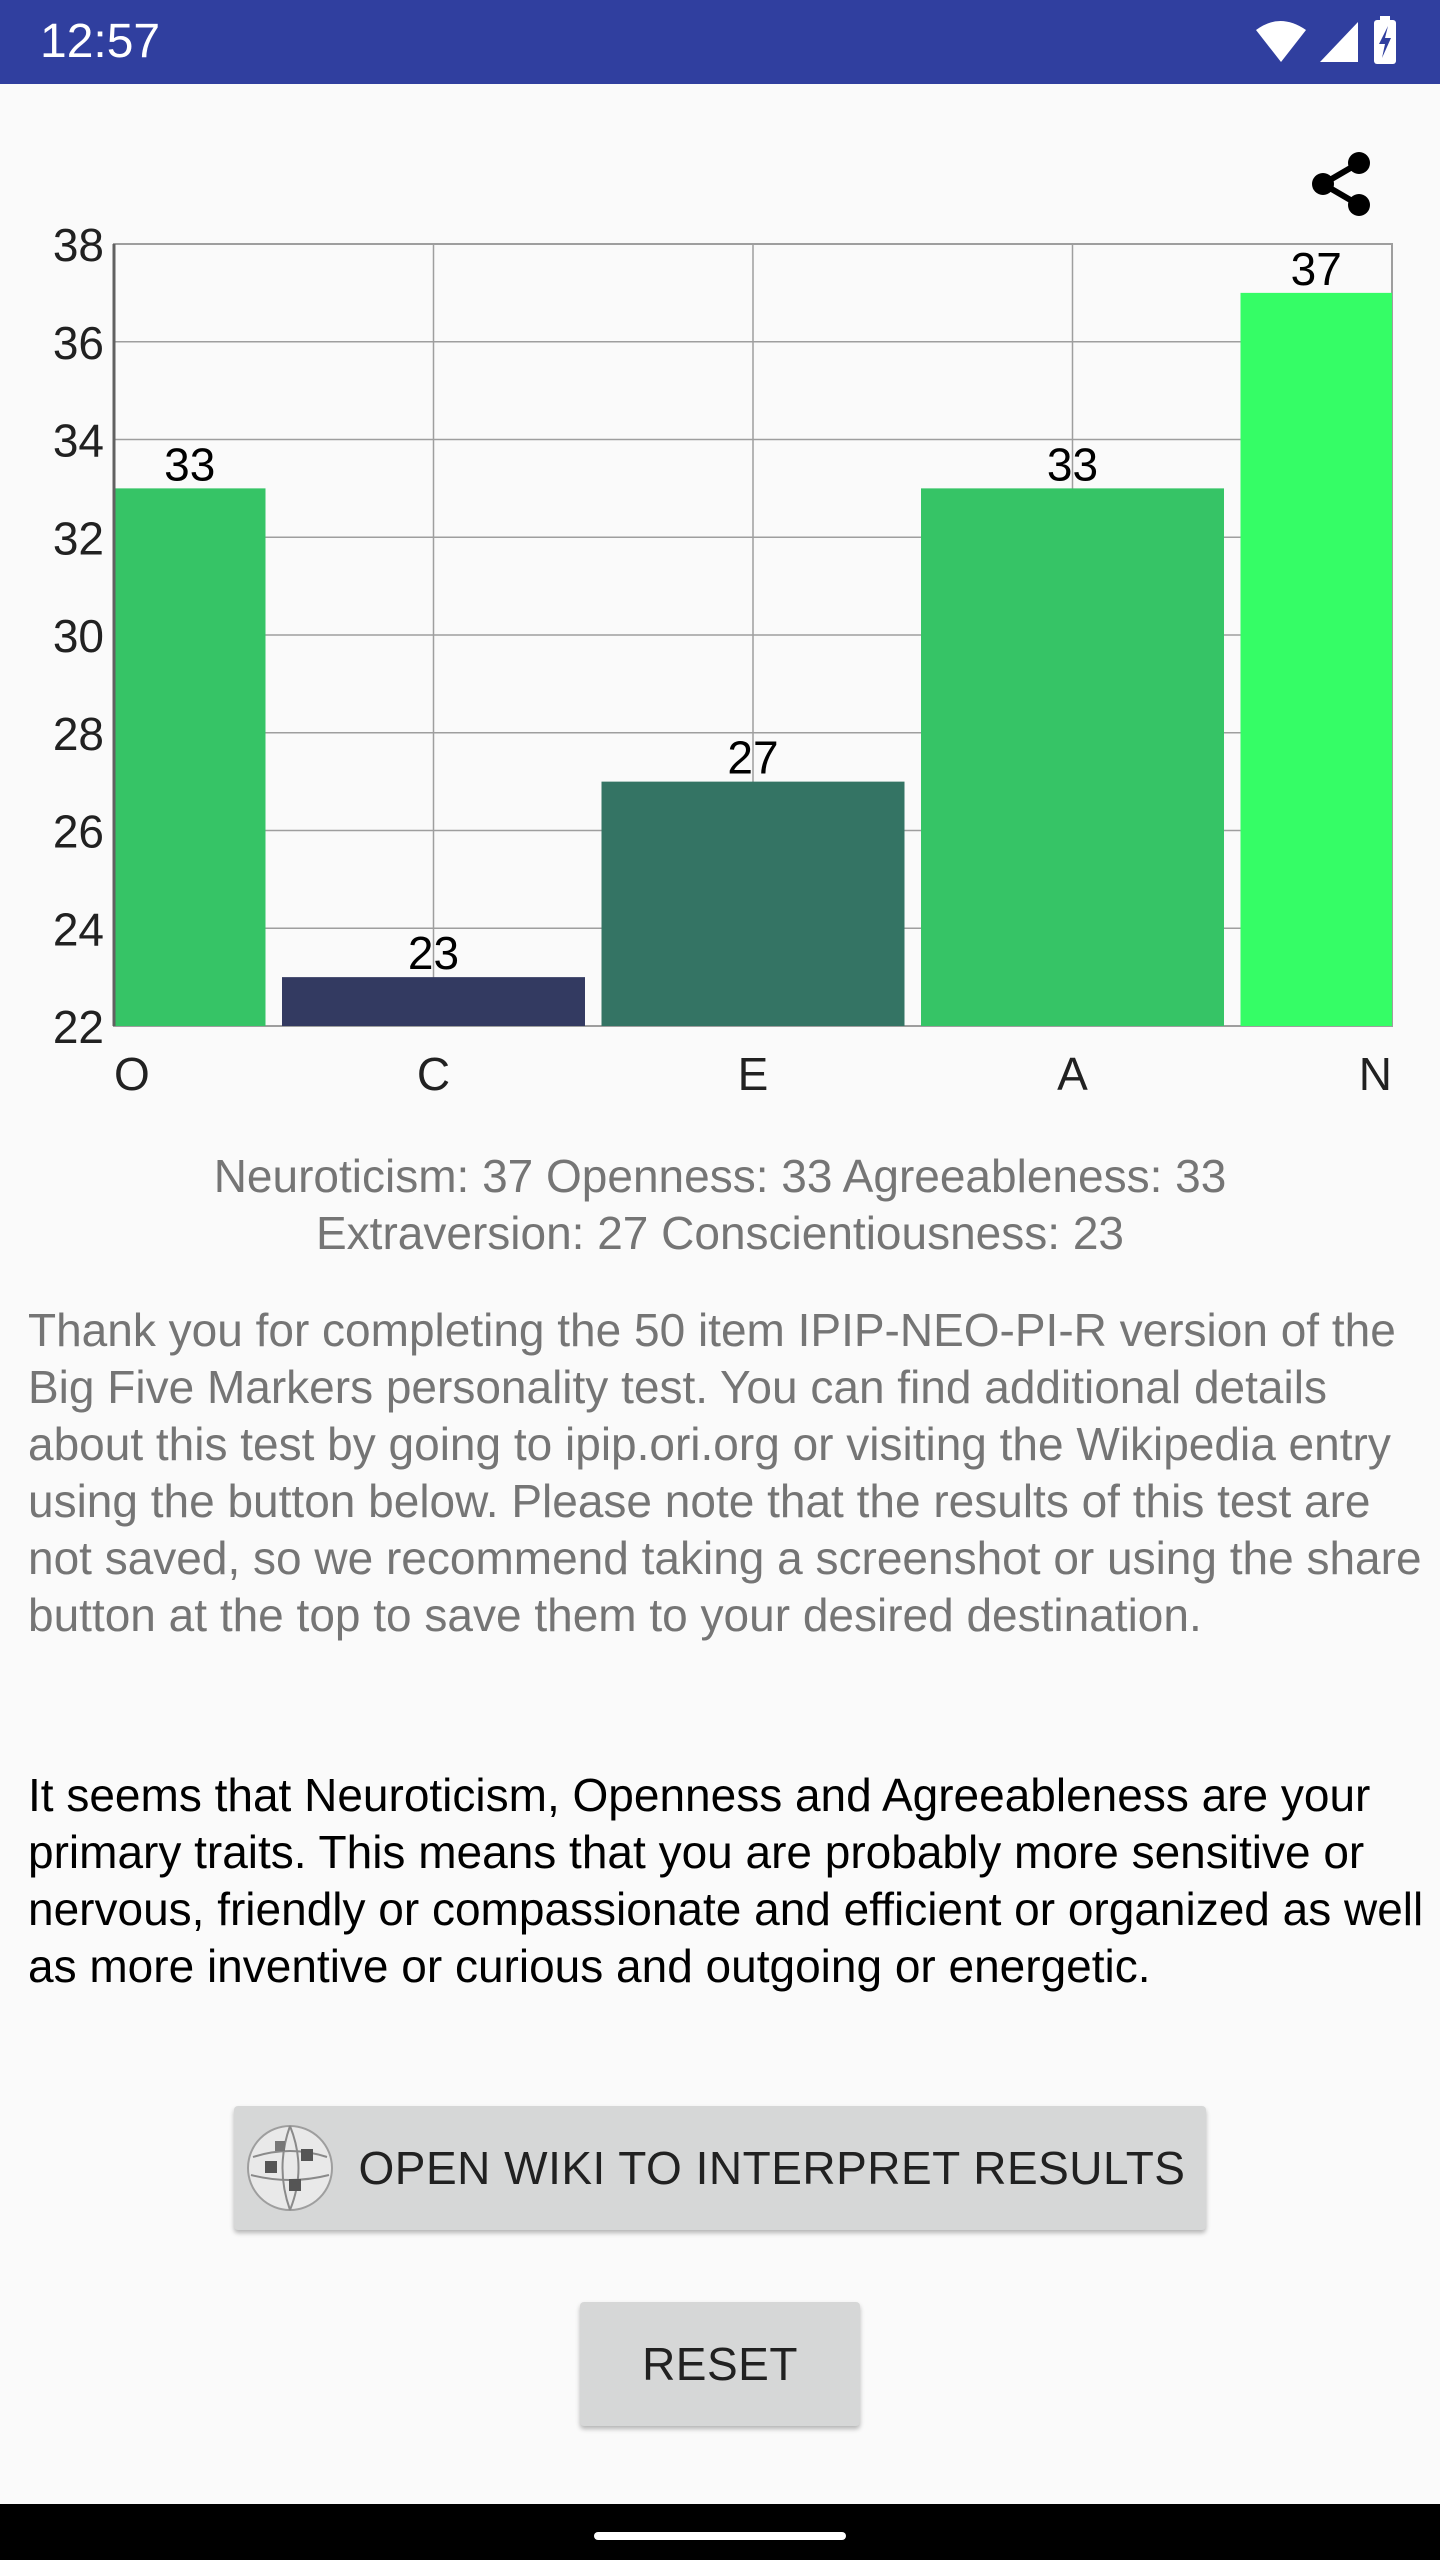 The image size is (1440, 2560). I want to click on status-icons, so click(1325, 42).